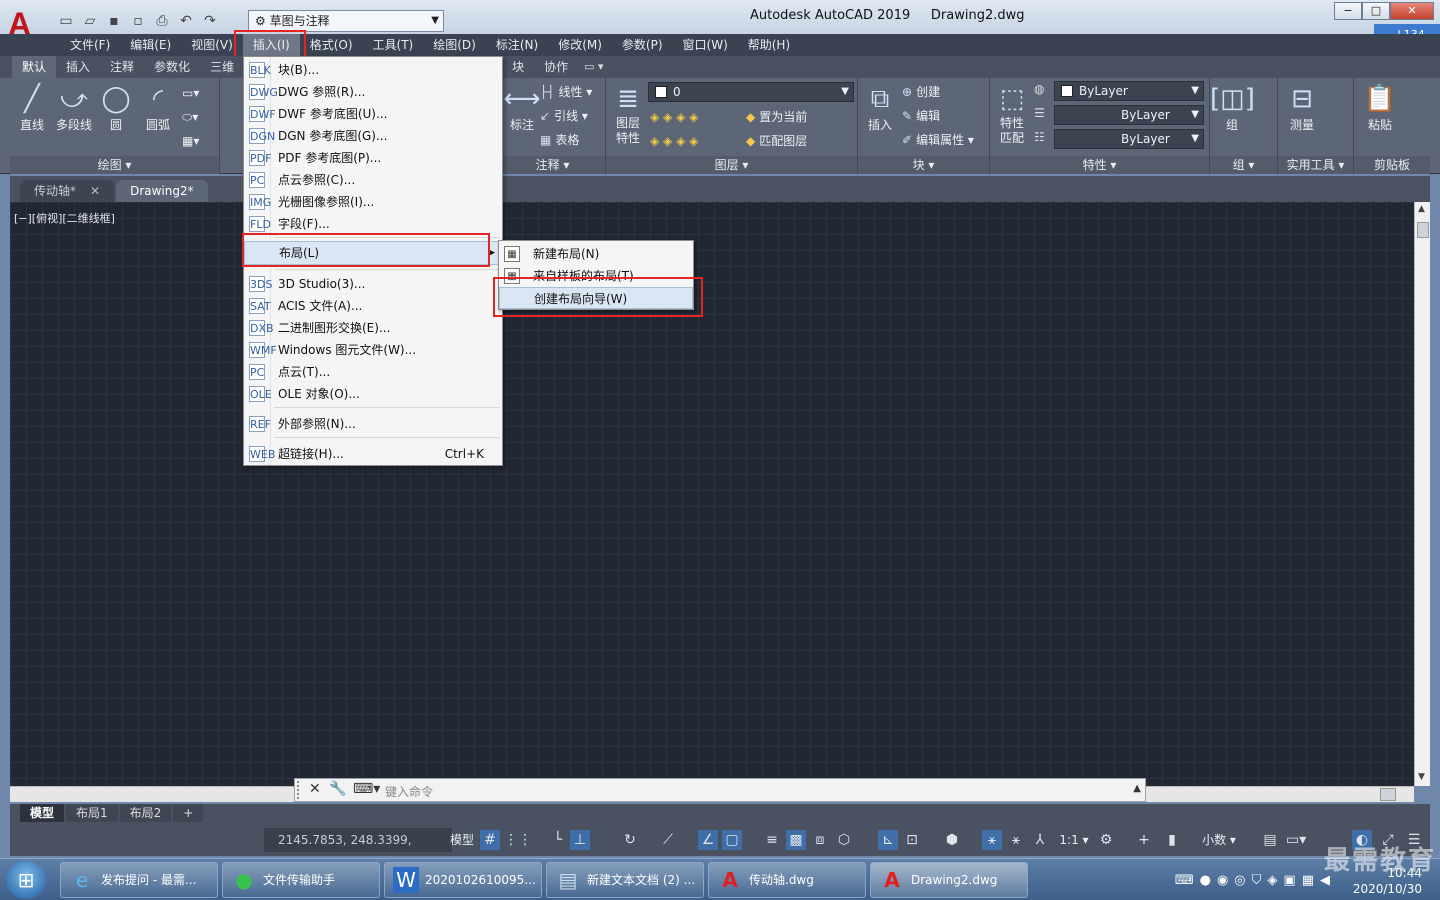 Image resolution: width=1440 pixels, height=900 pixels. What do you see at coordinates (1422, 494) in the screenshot?
I see `vertical-scrollbar: ▲ ▼` at bounding box center [1422, 494].